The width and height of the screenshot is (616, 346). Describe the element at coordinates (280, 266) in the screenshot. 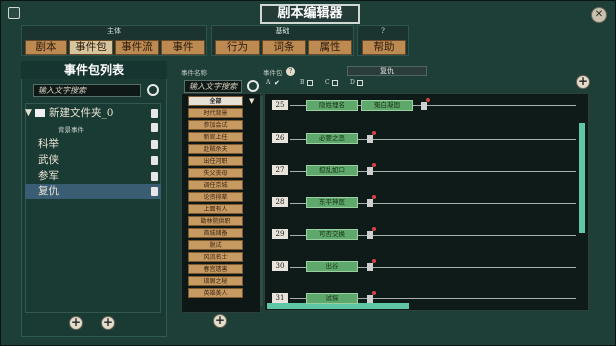

I see `row-number: 30` at that location.